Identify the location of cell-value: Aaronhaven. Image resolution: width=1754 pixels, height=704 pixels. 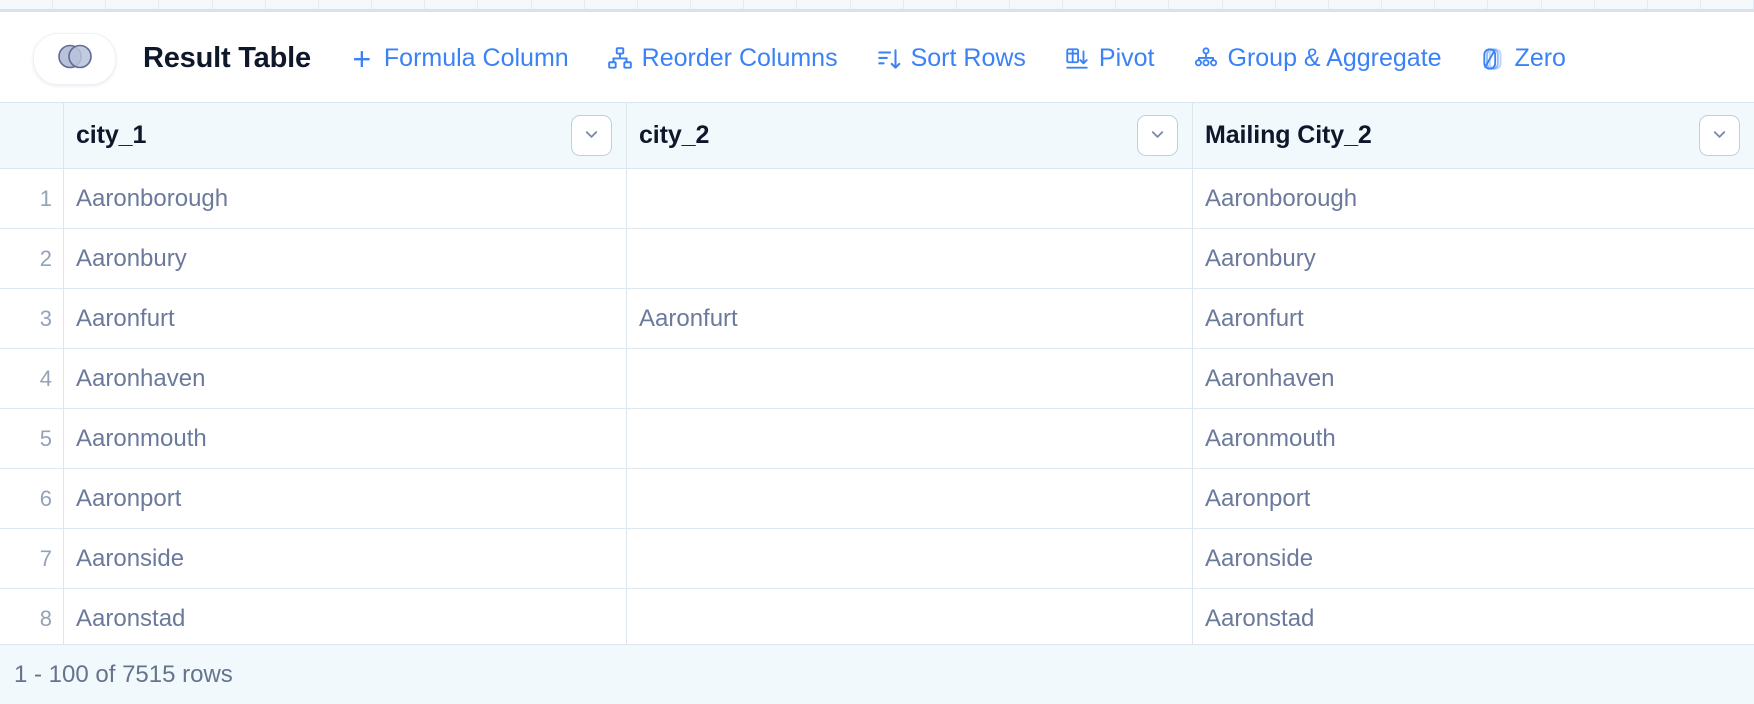
(1270, 378).